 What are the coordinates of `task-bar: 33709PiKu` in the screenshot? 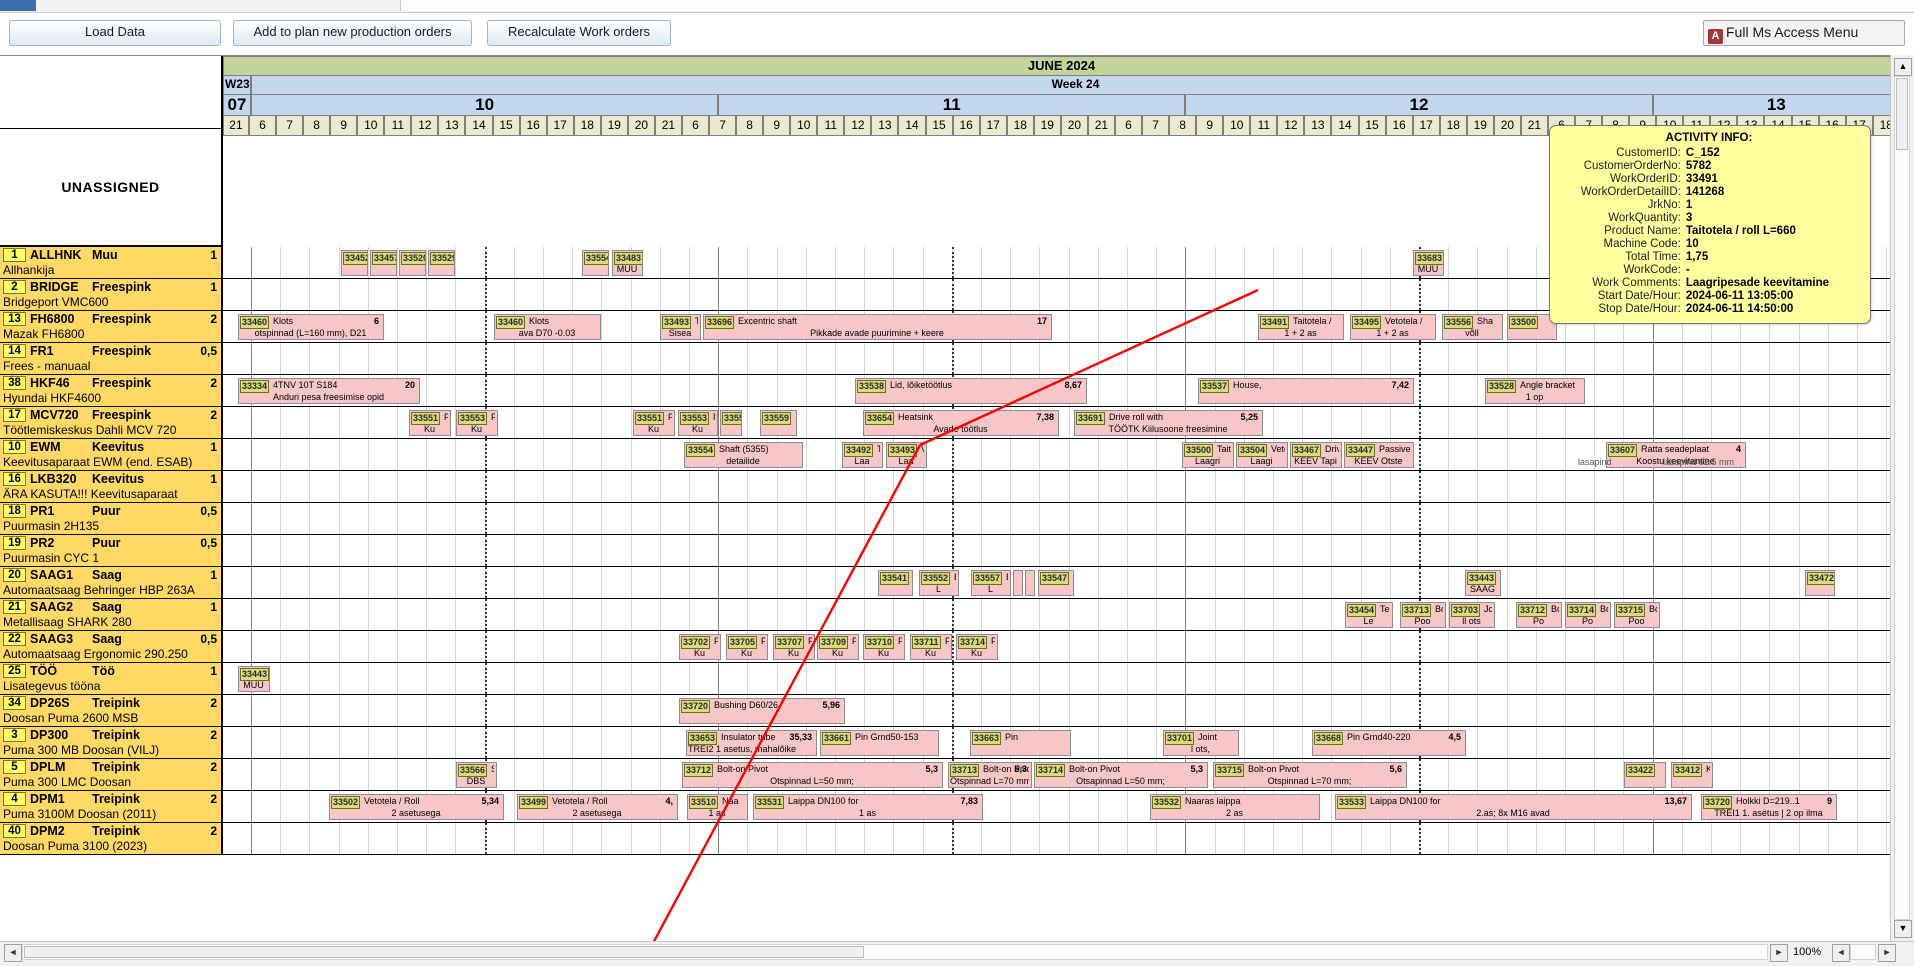 It's located at (838, 647).